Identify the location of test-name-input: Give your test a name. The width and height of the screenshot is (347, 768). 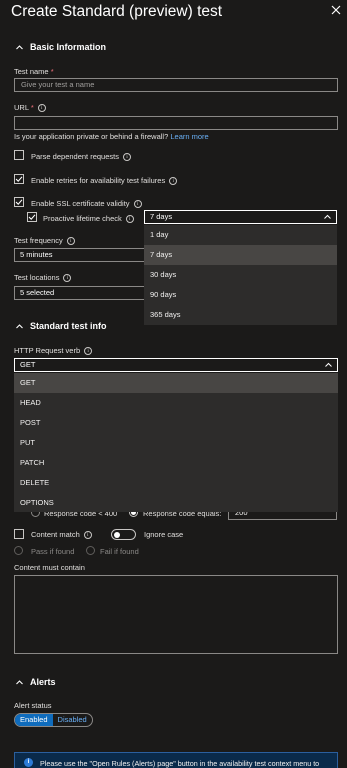
(176, 85).